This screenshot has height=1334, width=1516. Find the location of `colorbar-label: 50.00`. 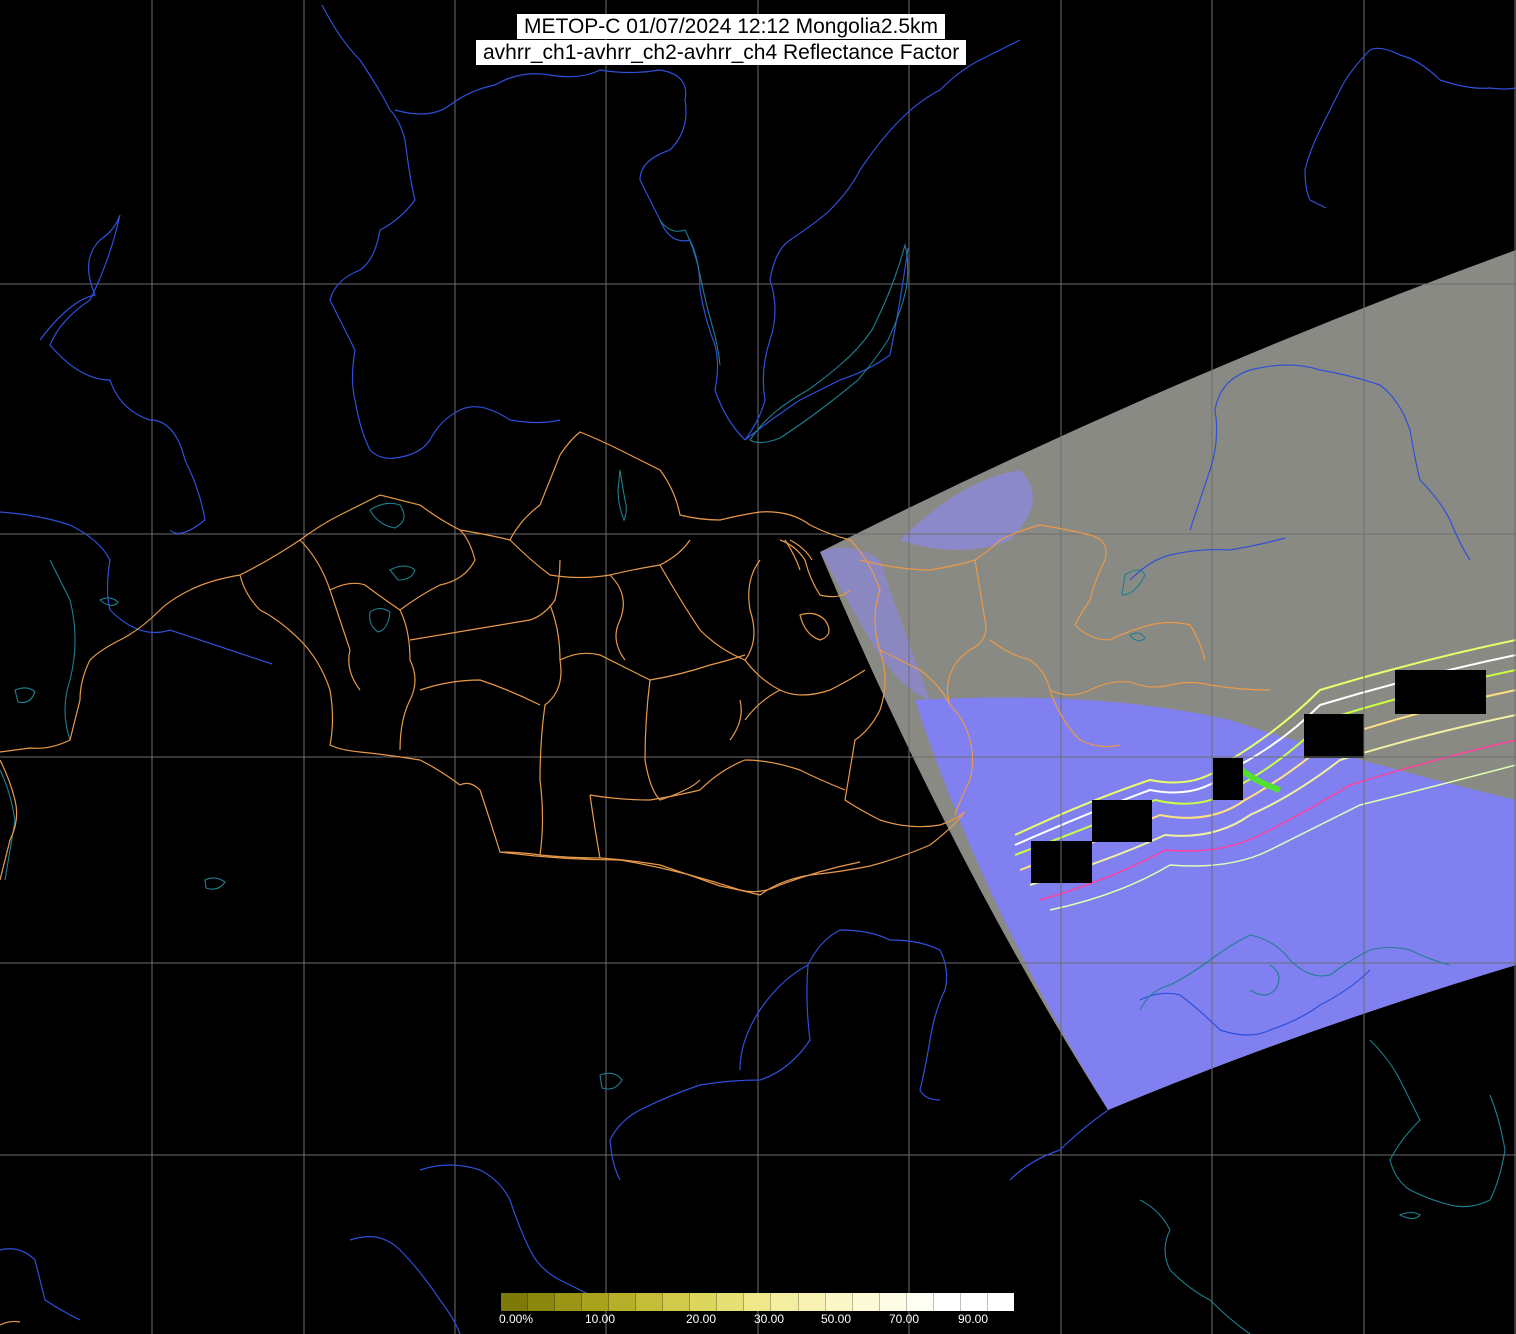

colorbar-label: 50.00 is located at coordinates (836, 1319).